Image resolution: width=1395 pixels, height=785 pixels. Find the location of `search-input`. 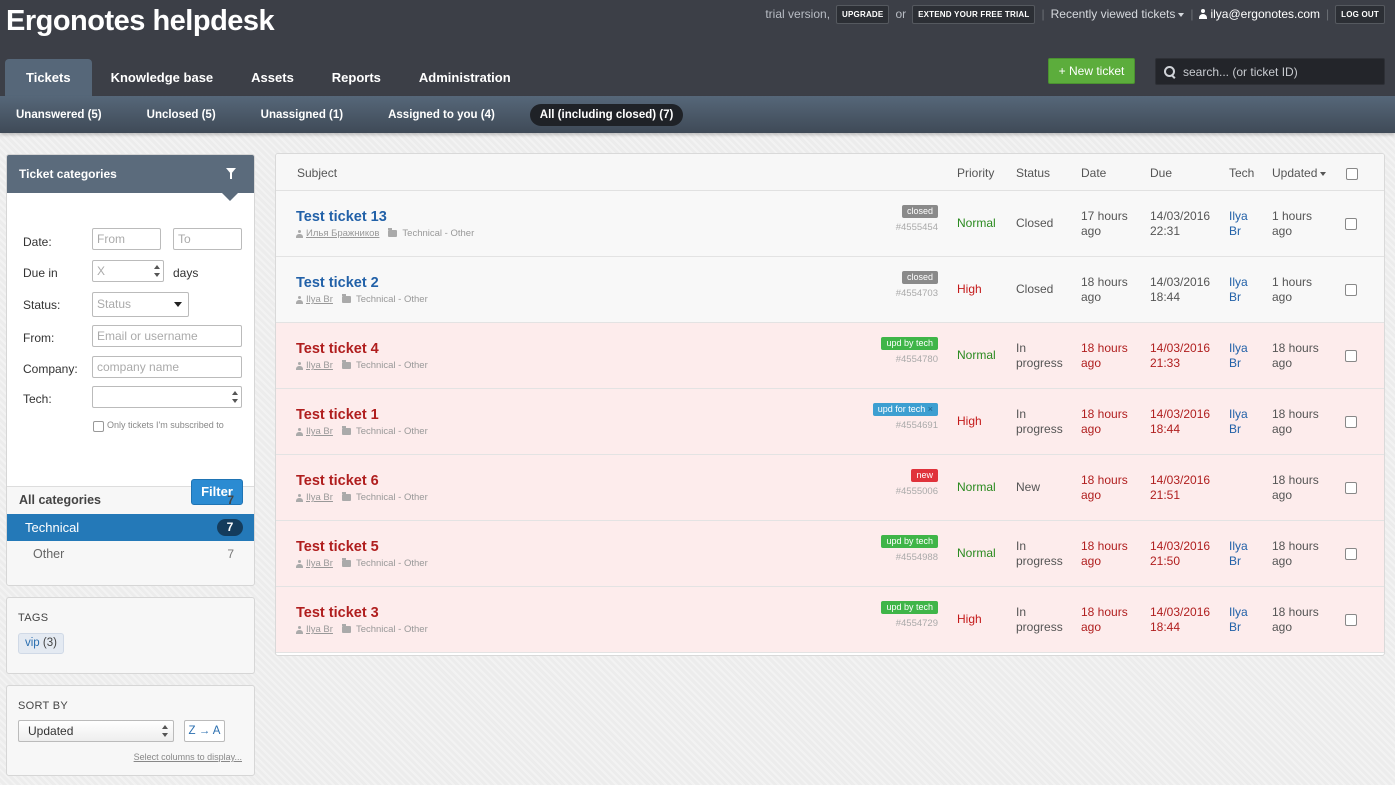

search-input is located at coordinates (1278, 71).